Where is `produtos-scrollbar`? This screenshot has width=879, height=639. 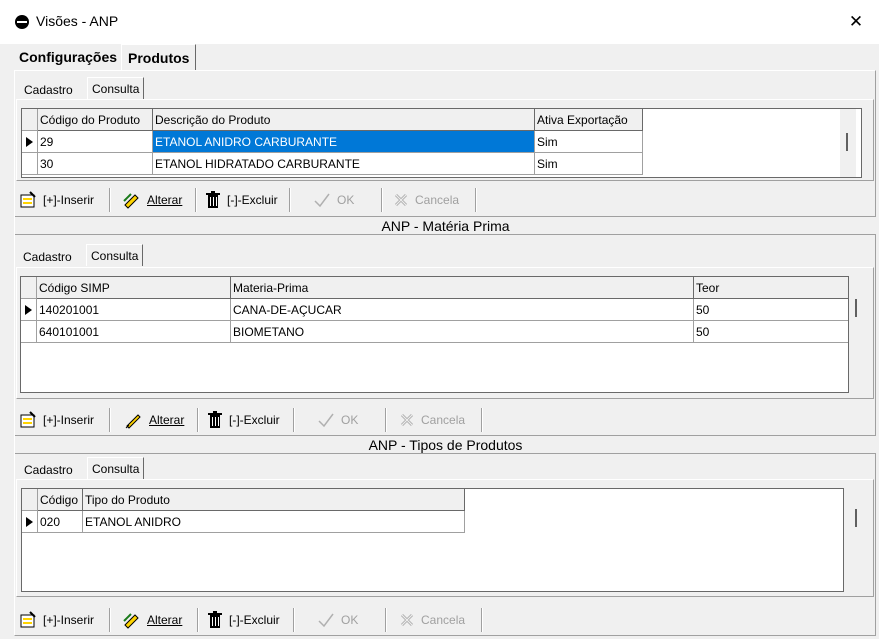
produtos-scrollbar is located at coordinates (848, 143).